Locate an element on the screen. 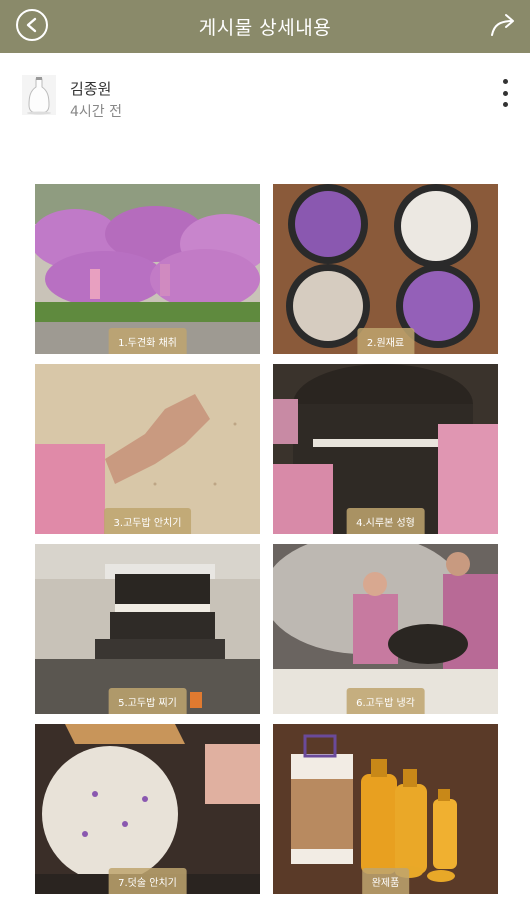  gallery-caption: 3.고두밥 안치기 is located at coordinates (147, 521).